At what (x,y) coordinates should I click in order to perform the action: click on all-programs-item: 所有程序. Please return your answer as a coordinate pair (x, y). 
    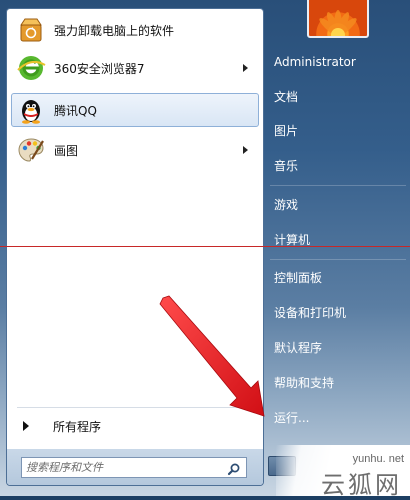
    Looking at the image, I should click on (135, 426).